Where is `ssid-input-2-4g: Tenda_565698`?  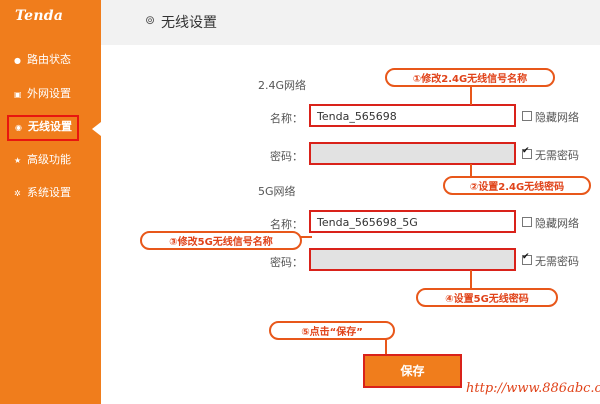 ssid-input-2-4g: Tenda_565698 is located at coordinates (412, 115).